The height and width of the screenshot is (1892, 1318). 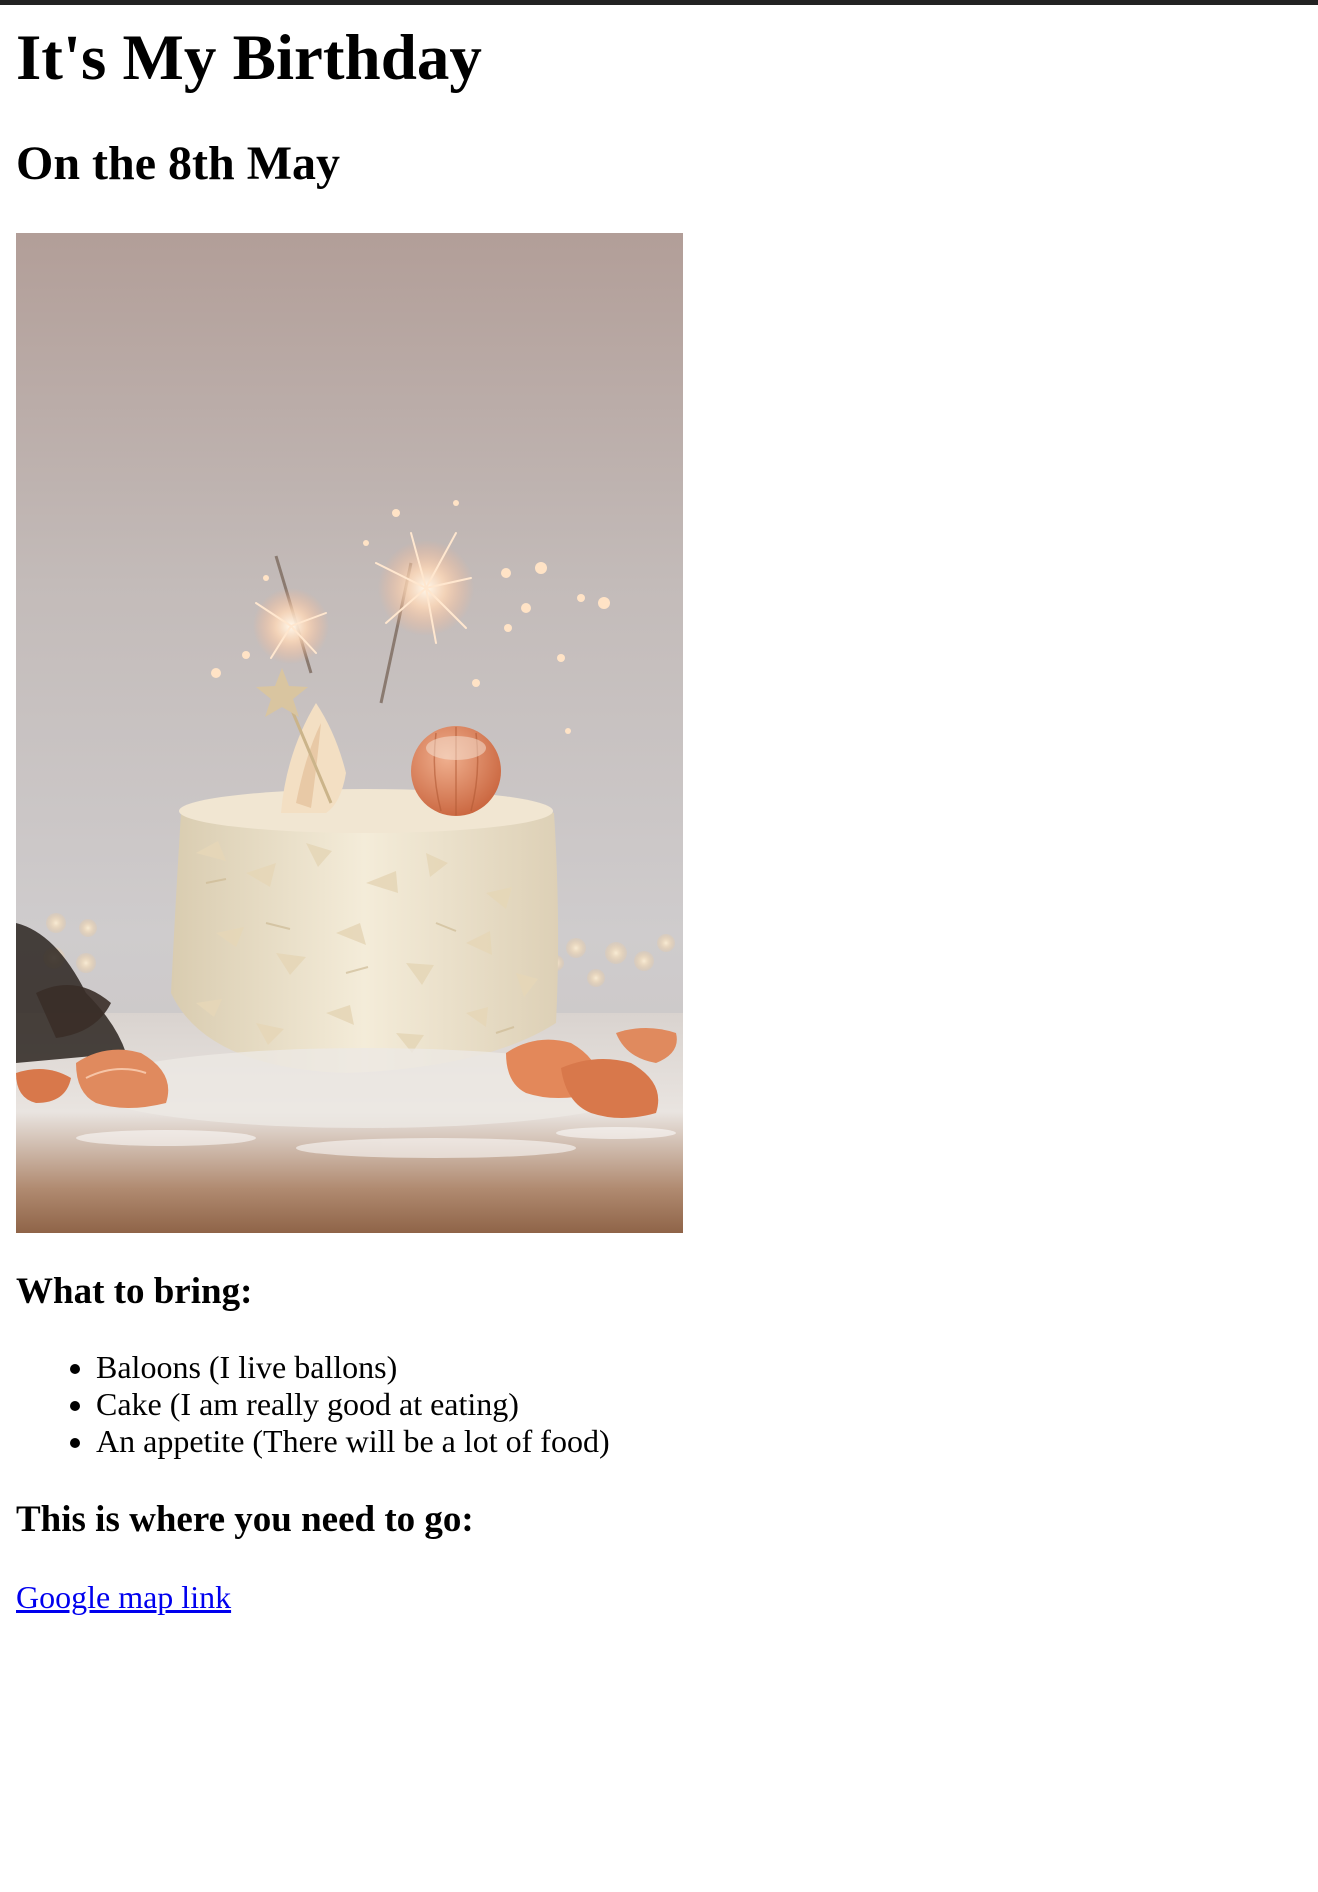 What do you see at coordinates (245, 1519) in the screenshot?
I see `directions-heading: This is where you need to go:` at bounding box center [245, 1519].